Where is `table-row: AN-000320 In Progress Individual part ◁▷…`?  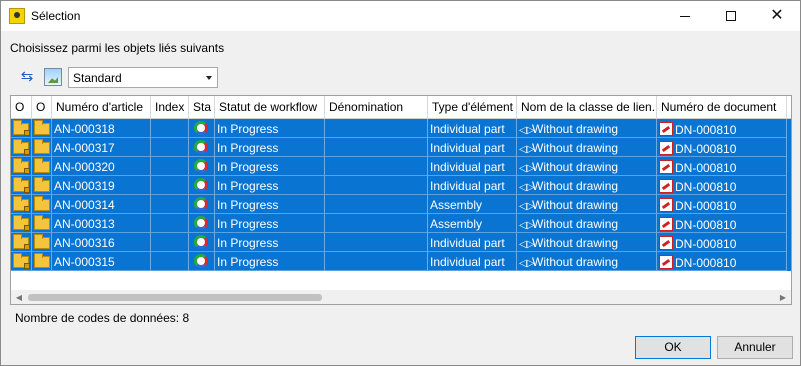
table-row: AN-000320 In Progress Individual part ◁▷… is located at coordinates (401, 166).